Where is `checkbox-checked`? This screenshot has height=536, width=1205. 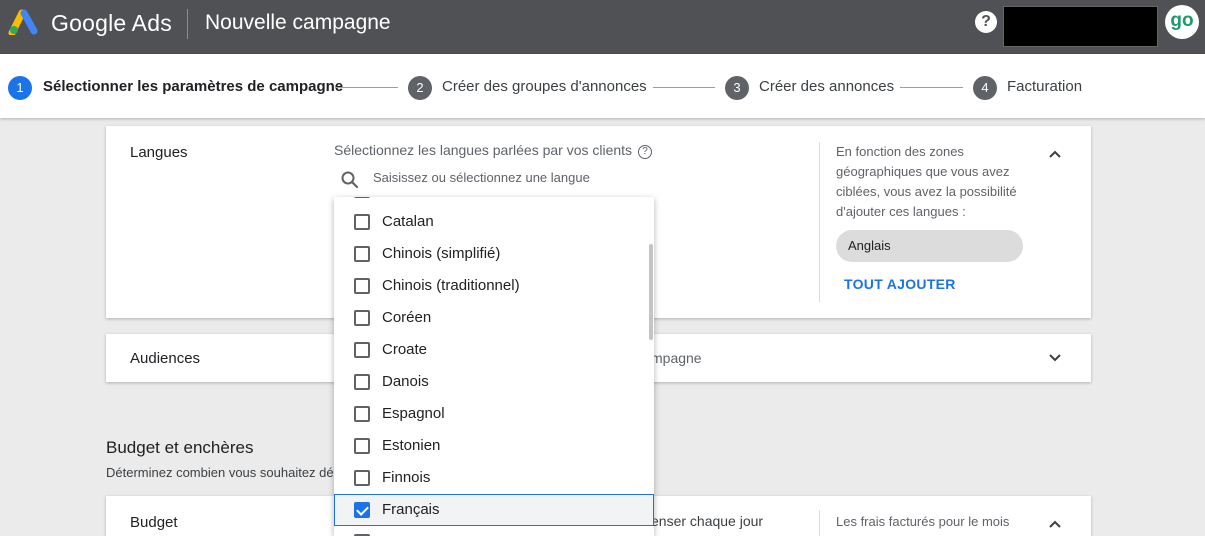 checkbox-checked is located at coordinates (362, 510).